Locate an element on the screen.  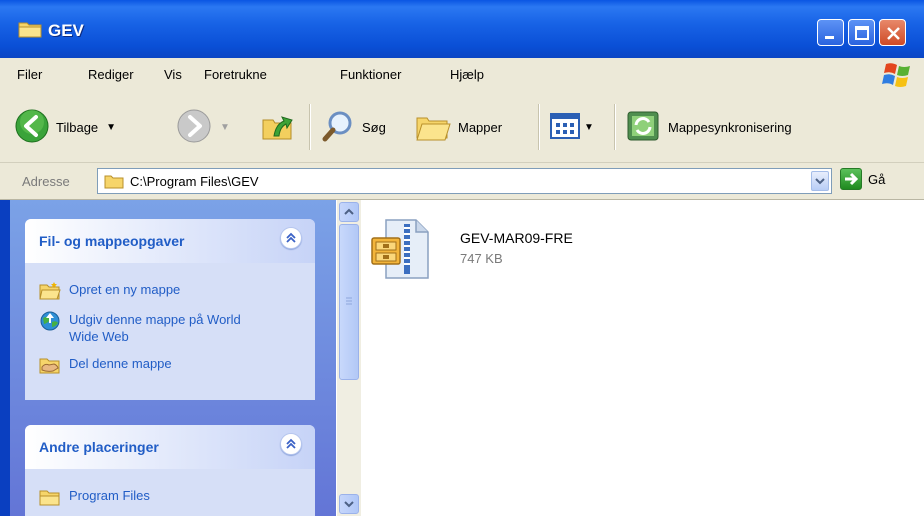
menu-view: Vis is located at coordinates (173, 74).